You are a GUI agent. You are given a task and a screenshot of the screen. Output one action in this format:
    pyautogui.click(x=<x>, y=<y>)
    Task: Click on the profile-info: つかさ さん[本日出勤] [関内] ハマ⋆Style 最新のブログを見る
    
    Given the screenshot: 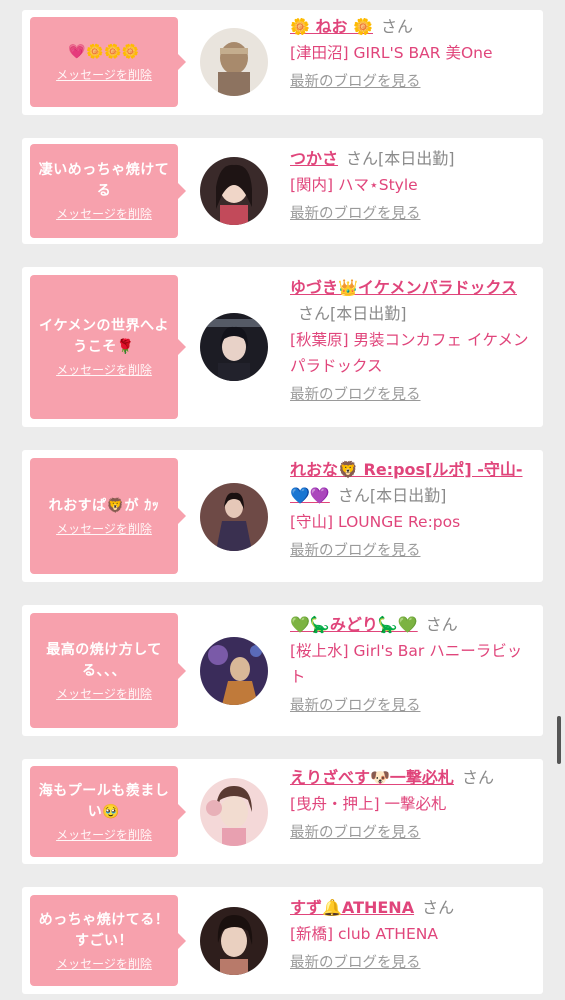 What is the action you would take?
    pyautogui.click(x=412, y=185)
    